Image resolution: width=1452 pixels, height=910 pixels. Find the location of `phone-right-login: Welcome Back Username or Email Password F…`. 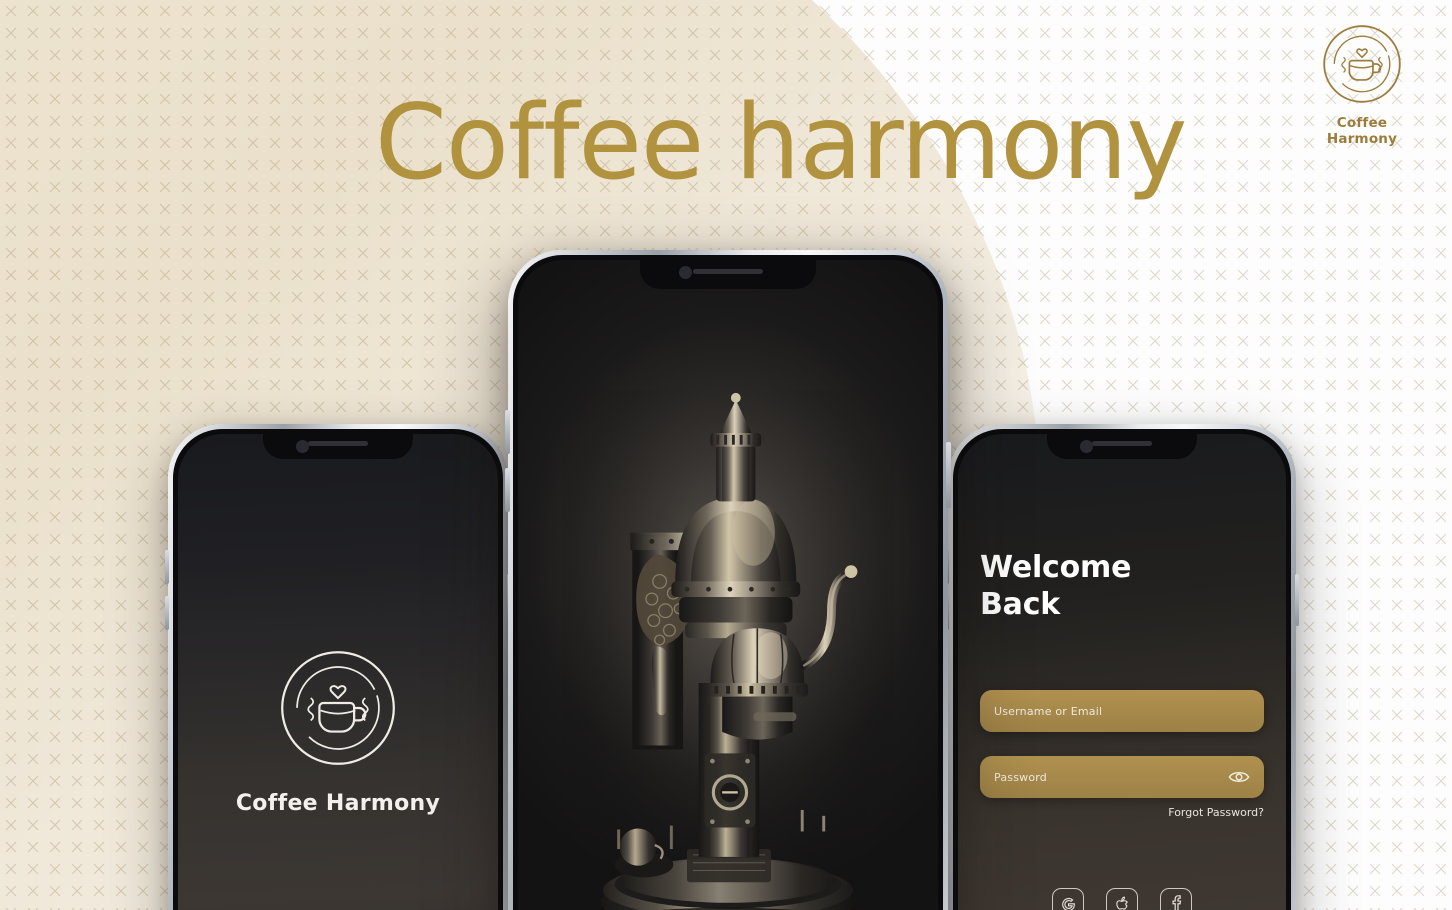

phone-right-login: Welcome Back Username or Email Password F… is located at coordinates (1122, 667).